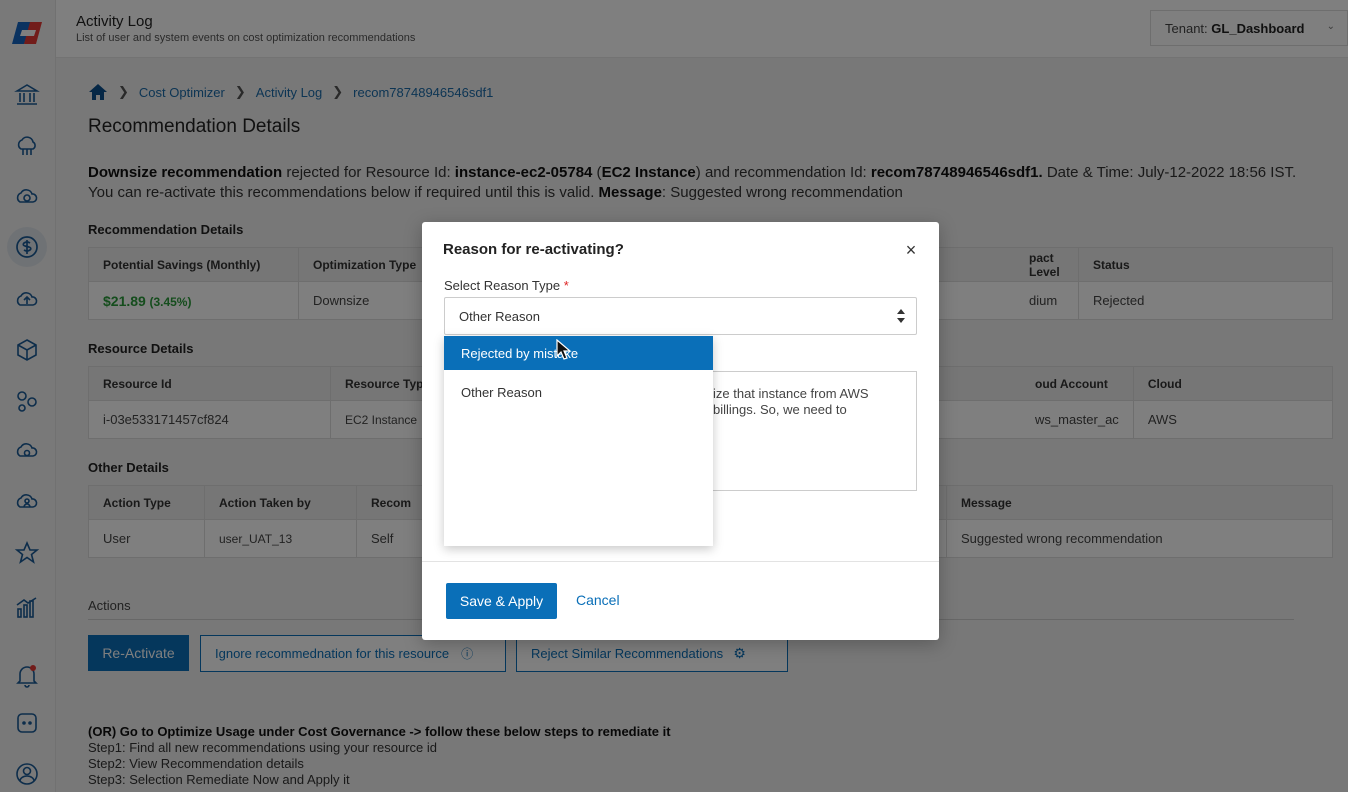 This screenshot has height=792, width=1348. Describe the element at coordinates (680, 316) in the screenshot. I see `reason-type-select: Other Reason` at that location.